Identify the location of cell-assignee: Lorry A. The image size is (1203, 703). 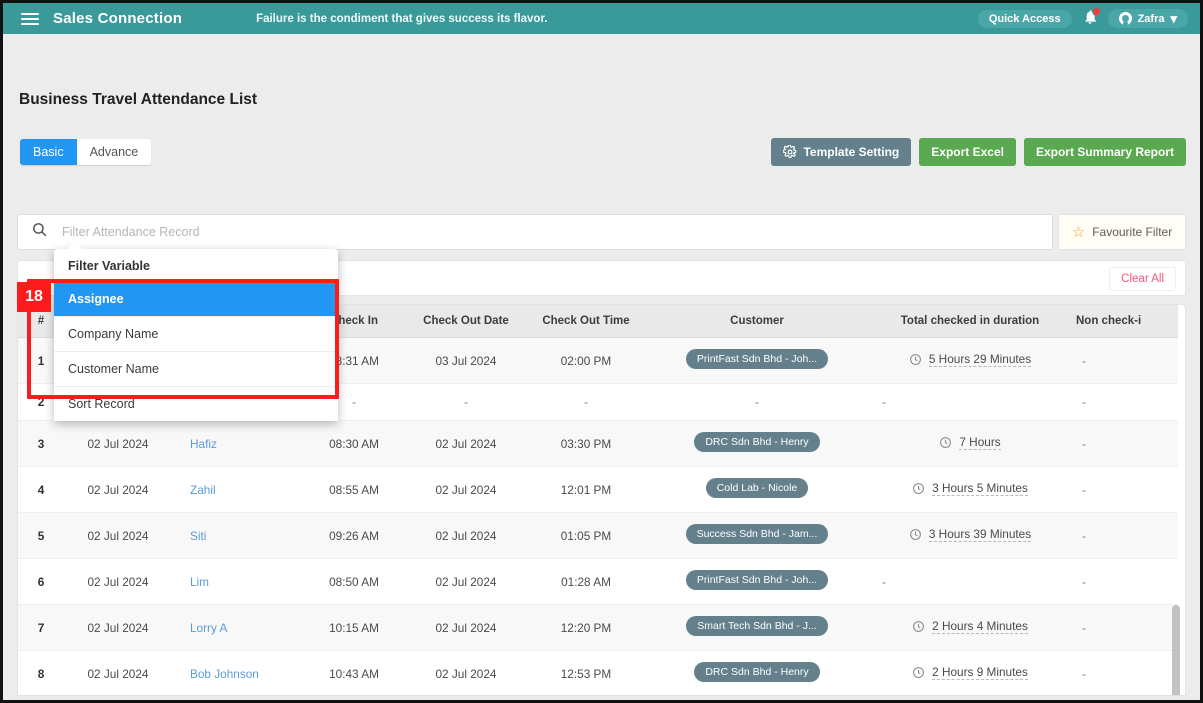
(237, 627).